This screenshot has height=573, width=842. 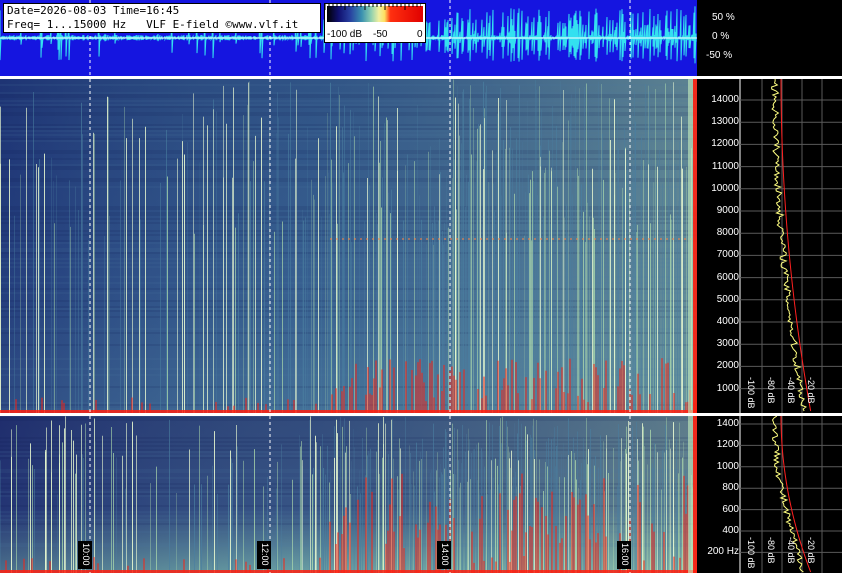 What do you see at coordinates (725, 122) in the screenshot?
I see `frequency-tick-label: 13000` at bounding box center [725, 122].